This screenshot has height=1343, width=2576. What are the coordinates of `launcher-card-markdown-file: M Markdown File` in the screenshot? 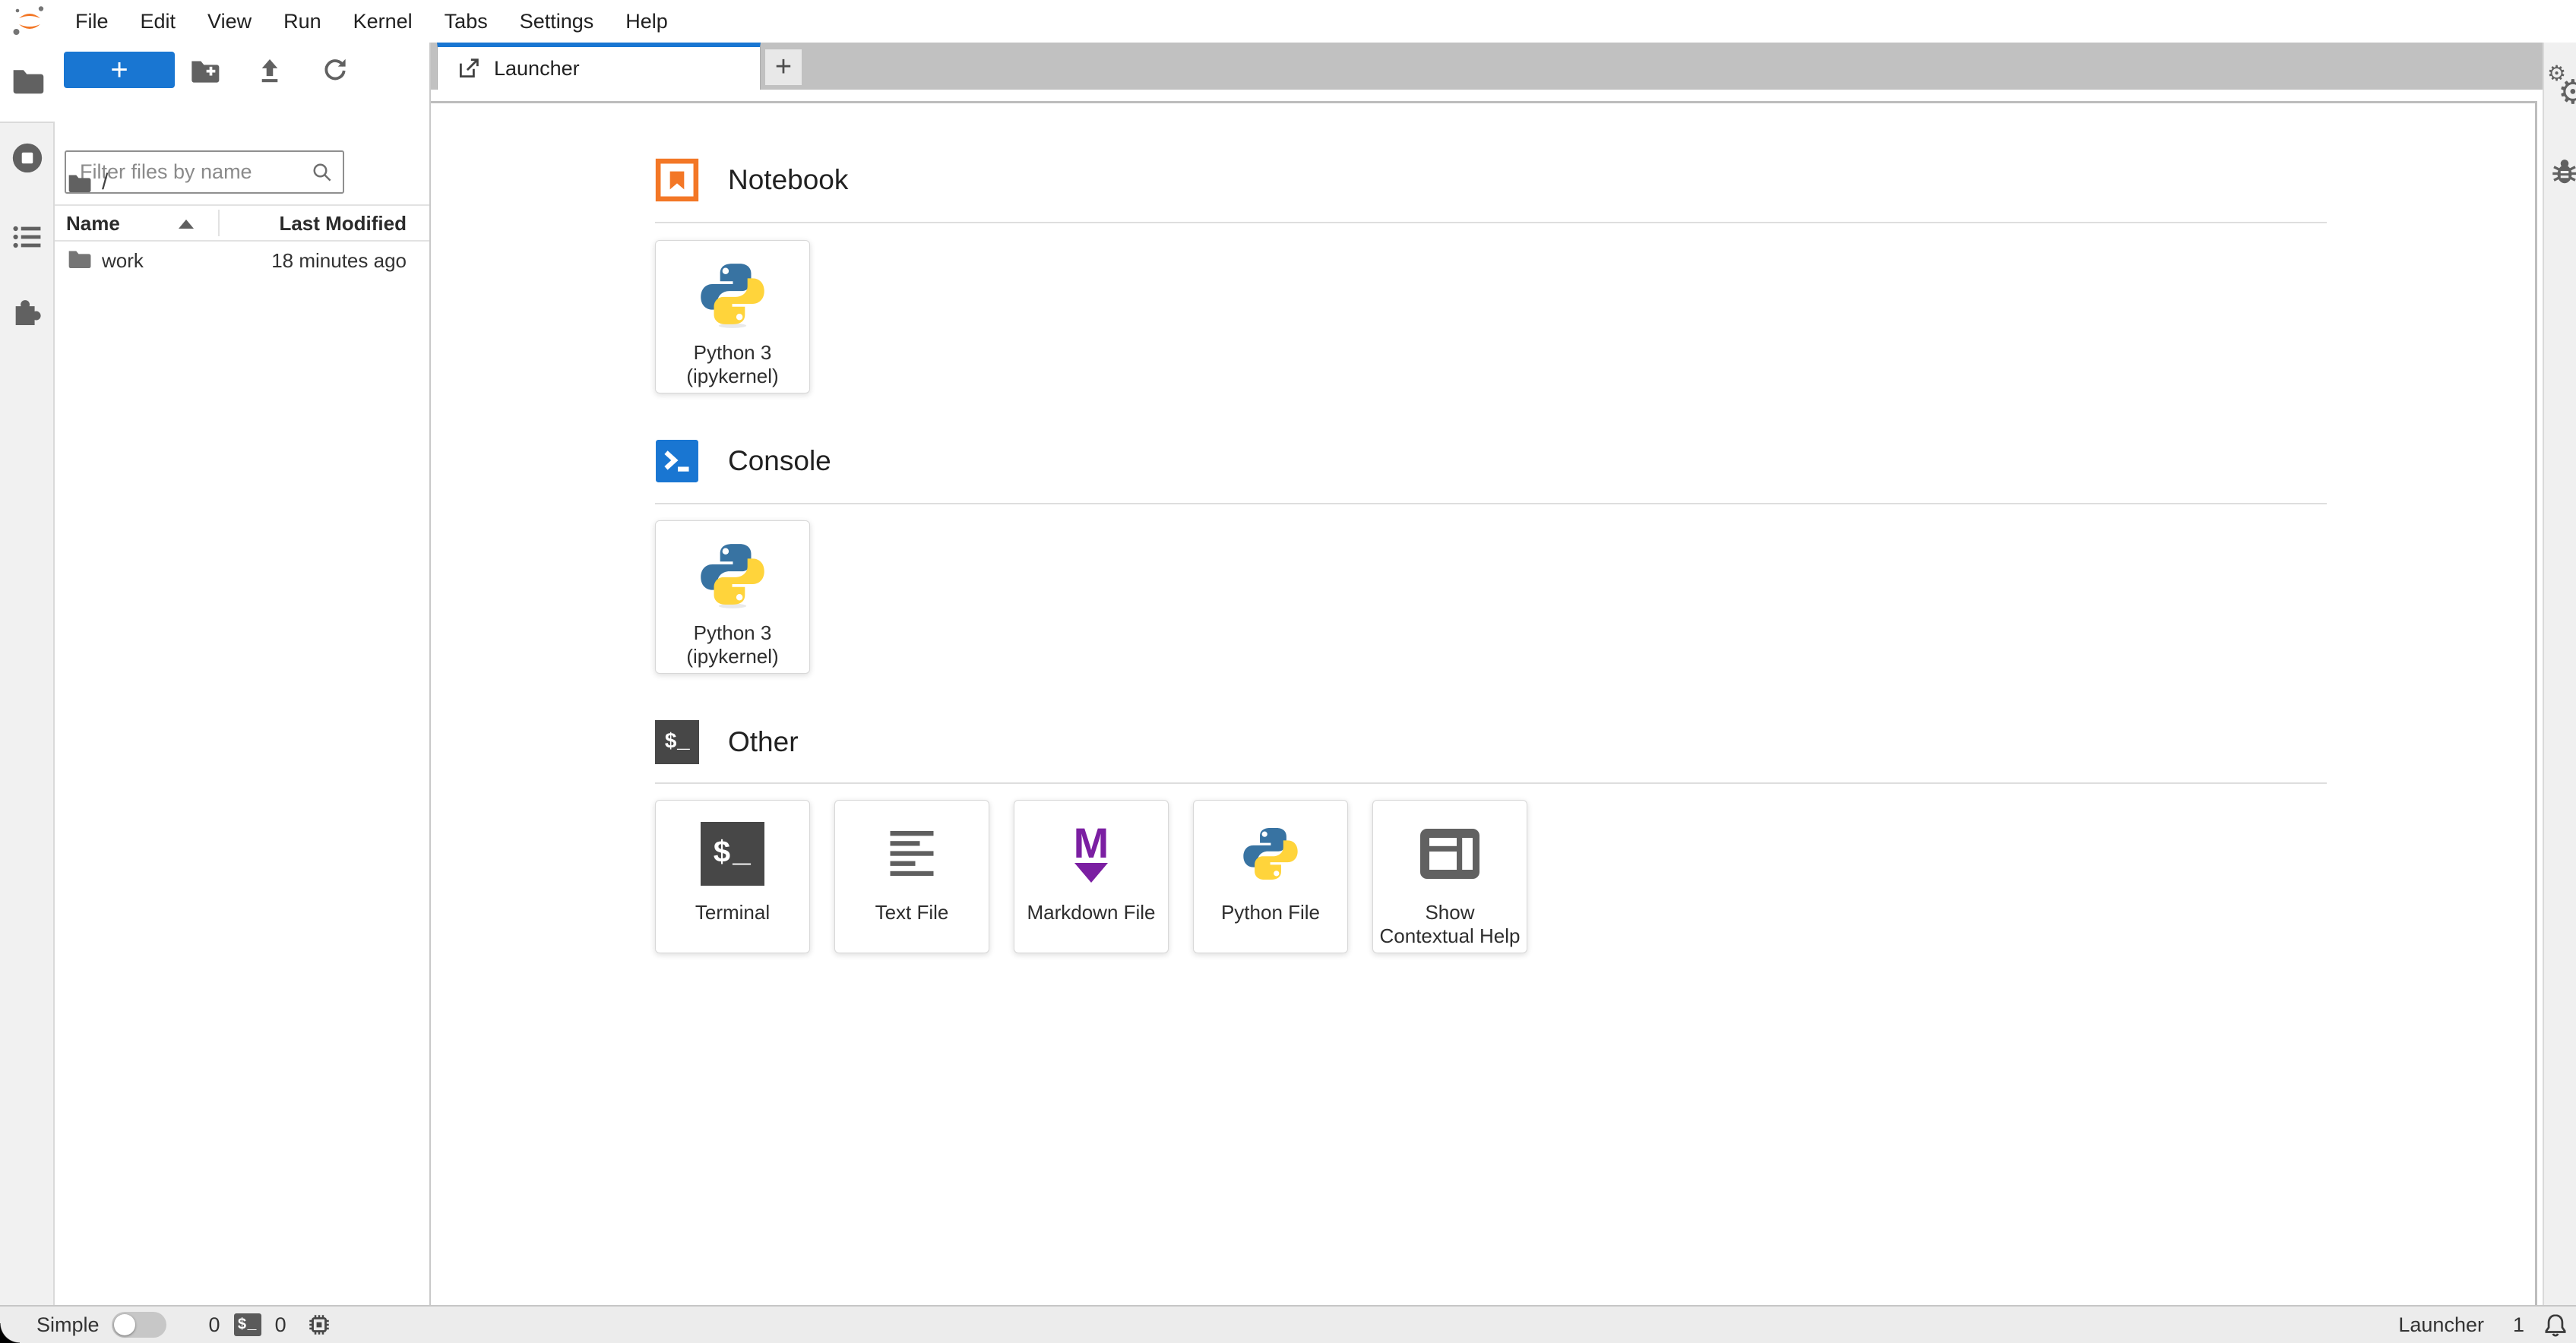 It's located at (1091, 876).